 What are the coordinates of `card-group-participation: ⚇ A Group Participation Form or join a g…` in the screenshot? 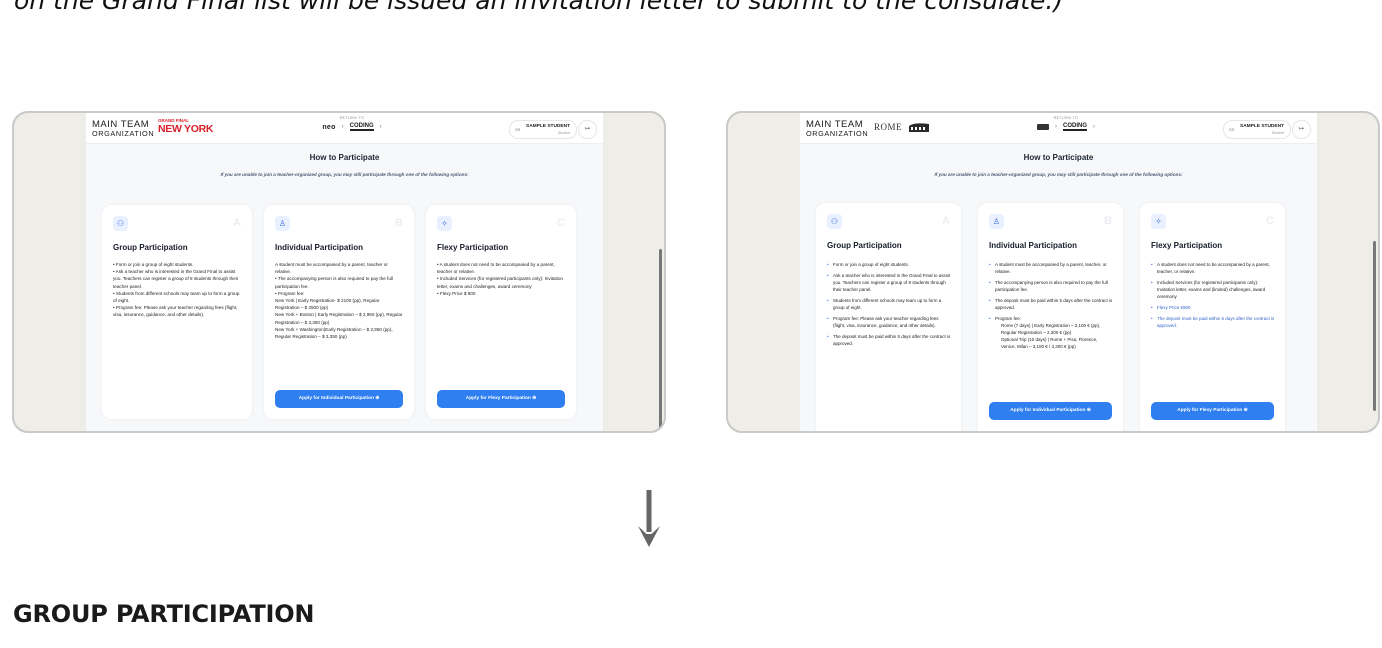 It's located at (888, 317).